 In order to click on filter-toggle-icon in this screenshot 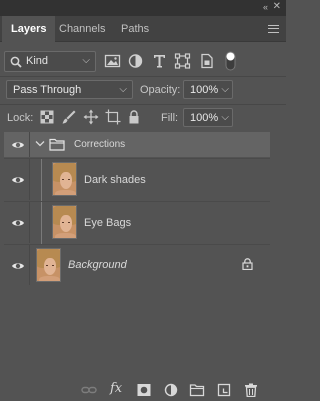, I will do `click(230, 61)`.